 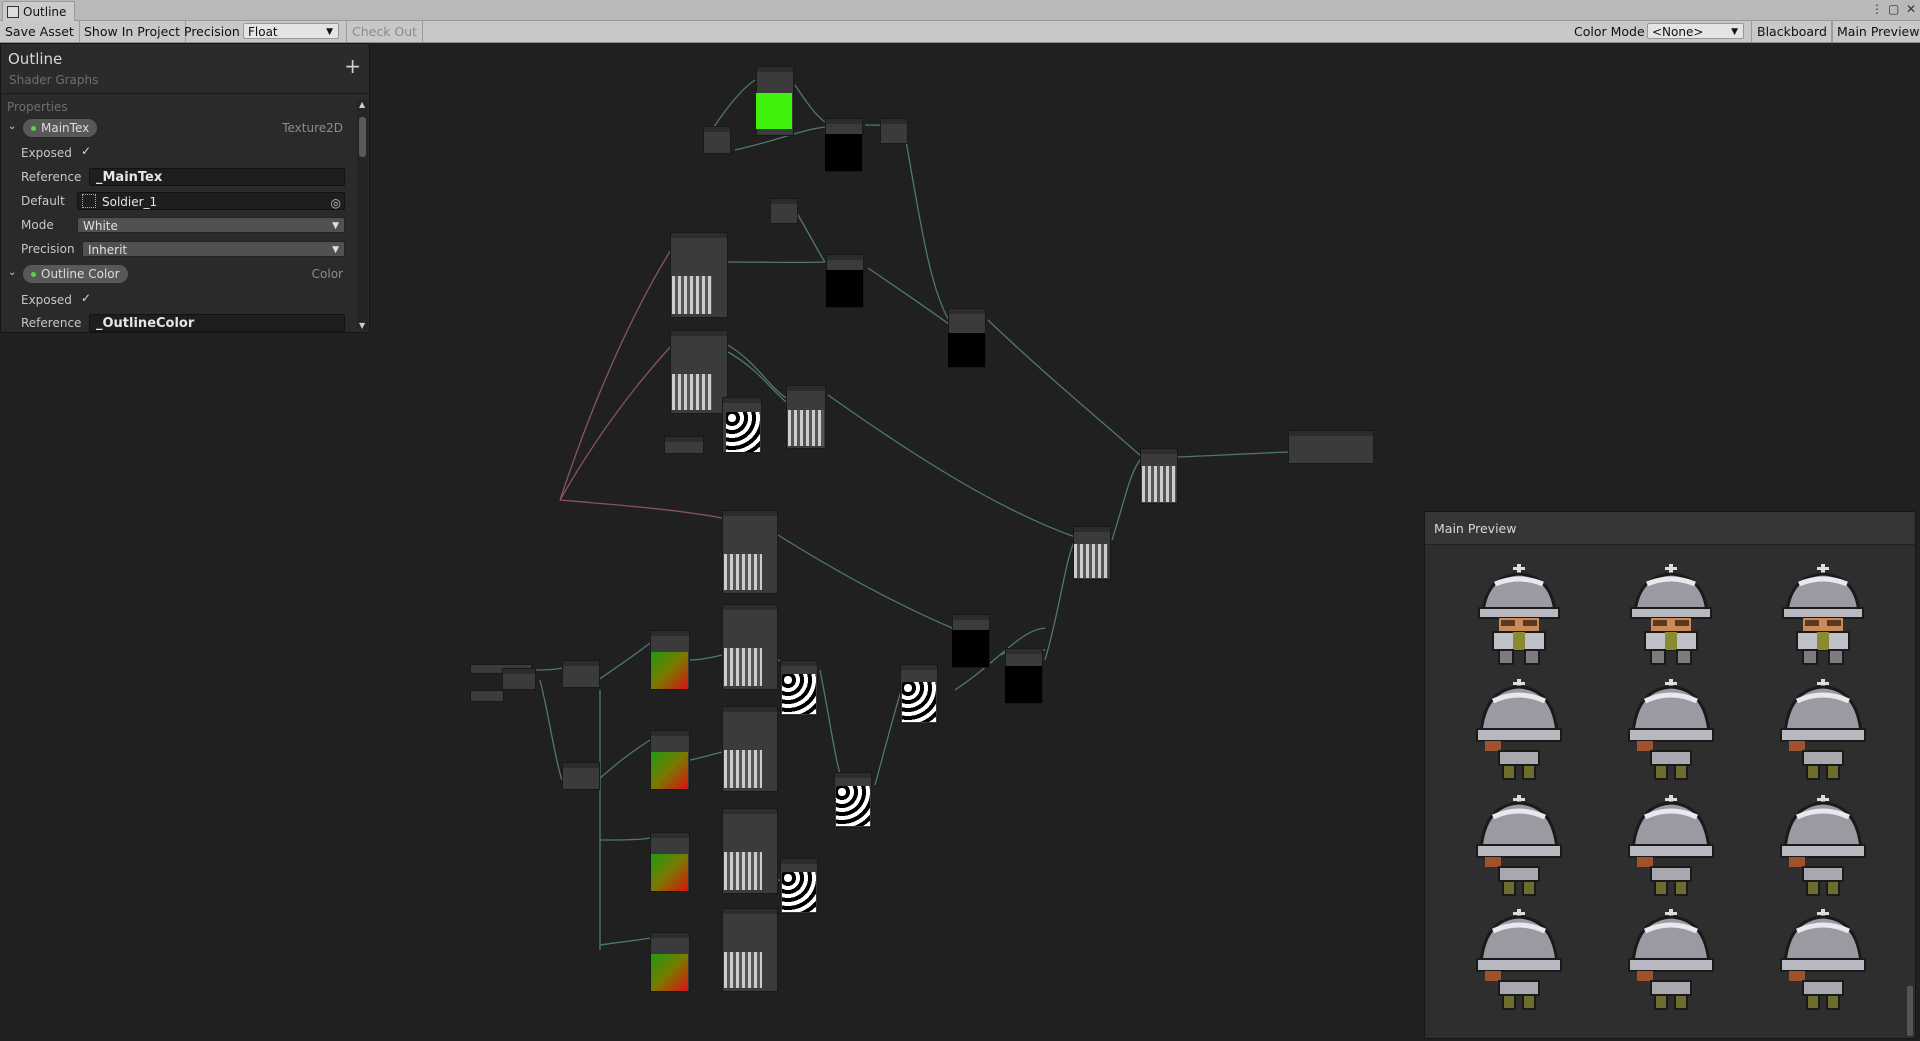 I want to click on texture-icon, so click(x=89, y=201).